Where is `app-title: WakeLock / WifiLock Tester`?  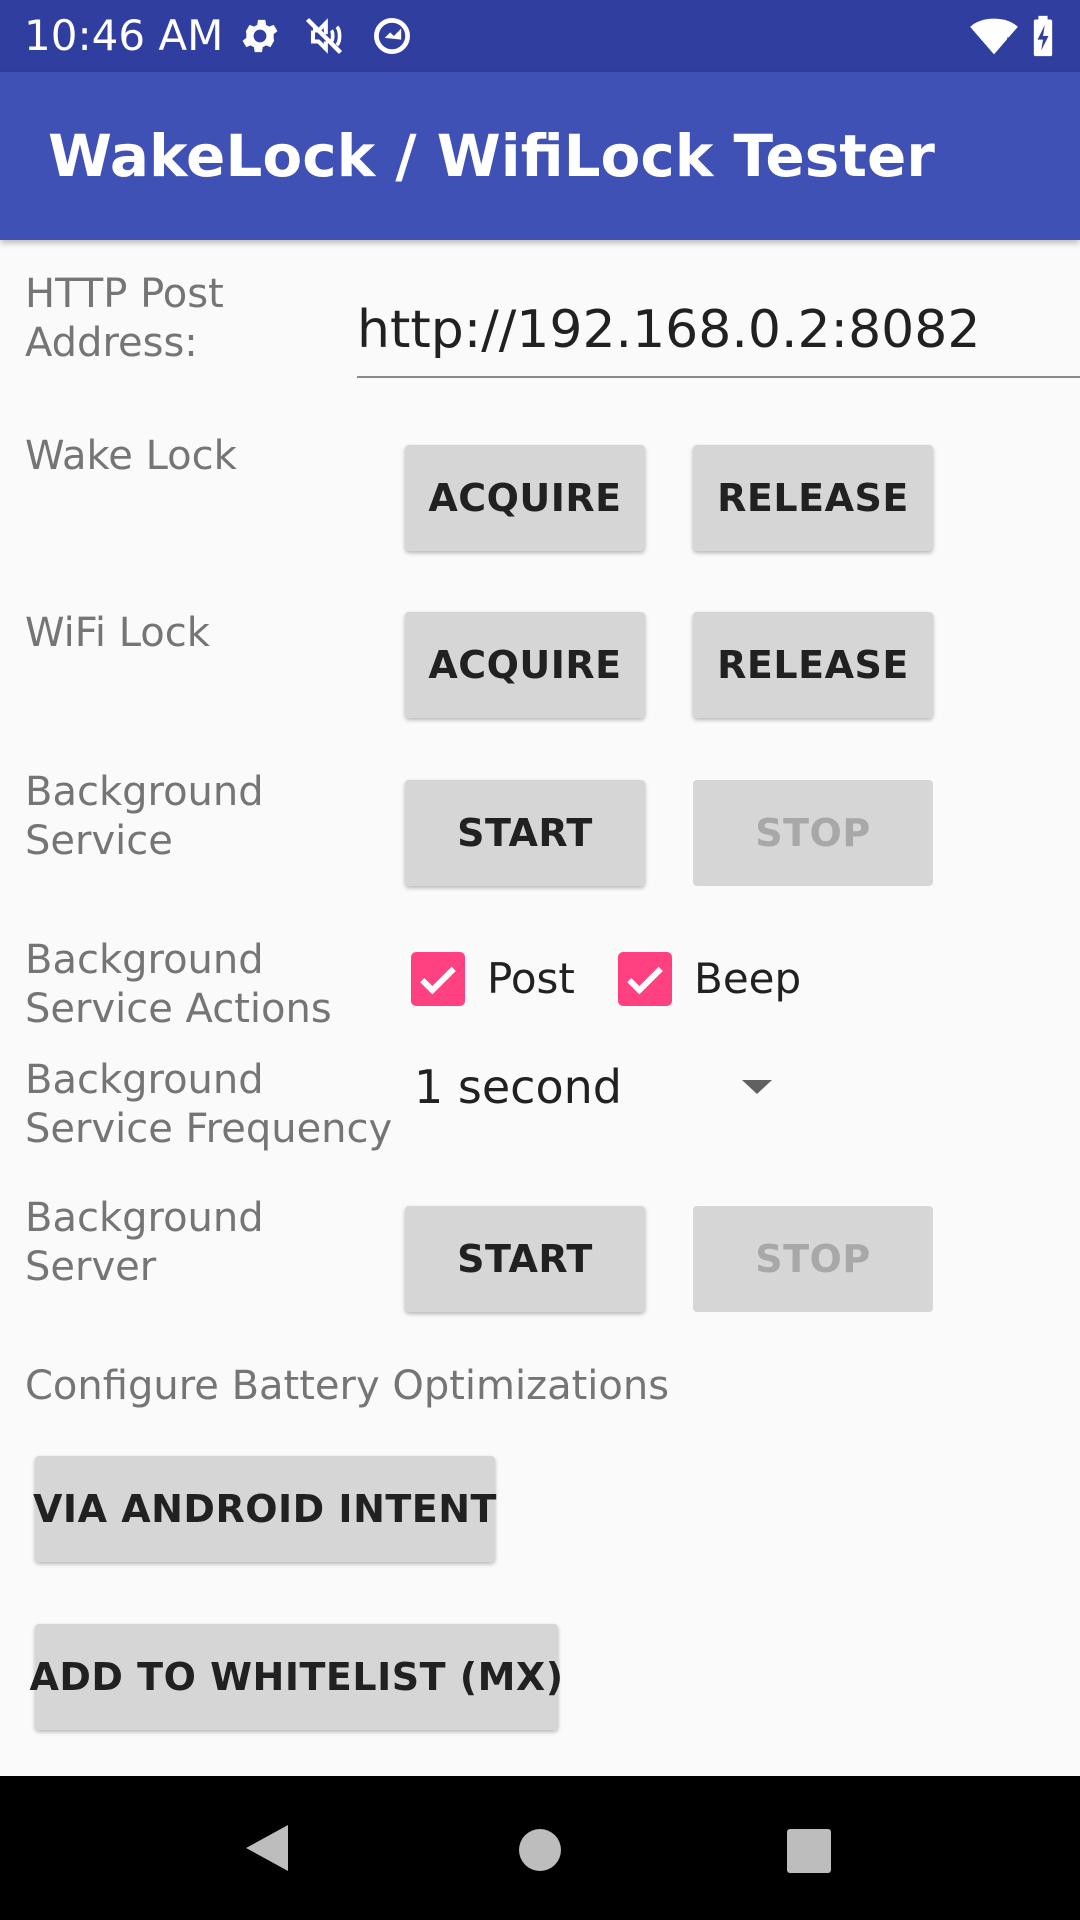
app-title: WakeLock / WifiLock Tester is located at coordinates (491, 156).